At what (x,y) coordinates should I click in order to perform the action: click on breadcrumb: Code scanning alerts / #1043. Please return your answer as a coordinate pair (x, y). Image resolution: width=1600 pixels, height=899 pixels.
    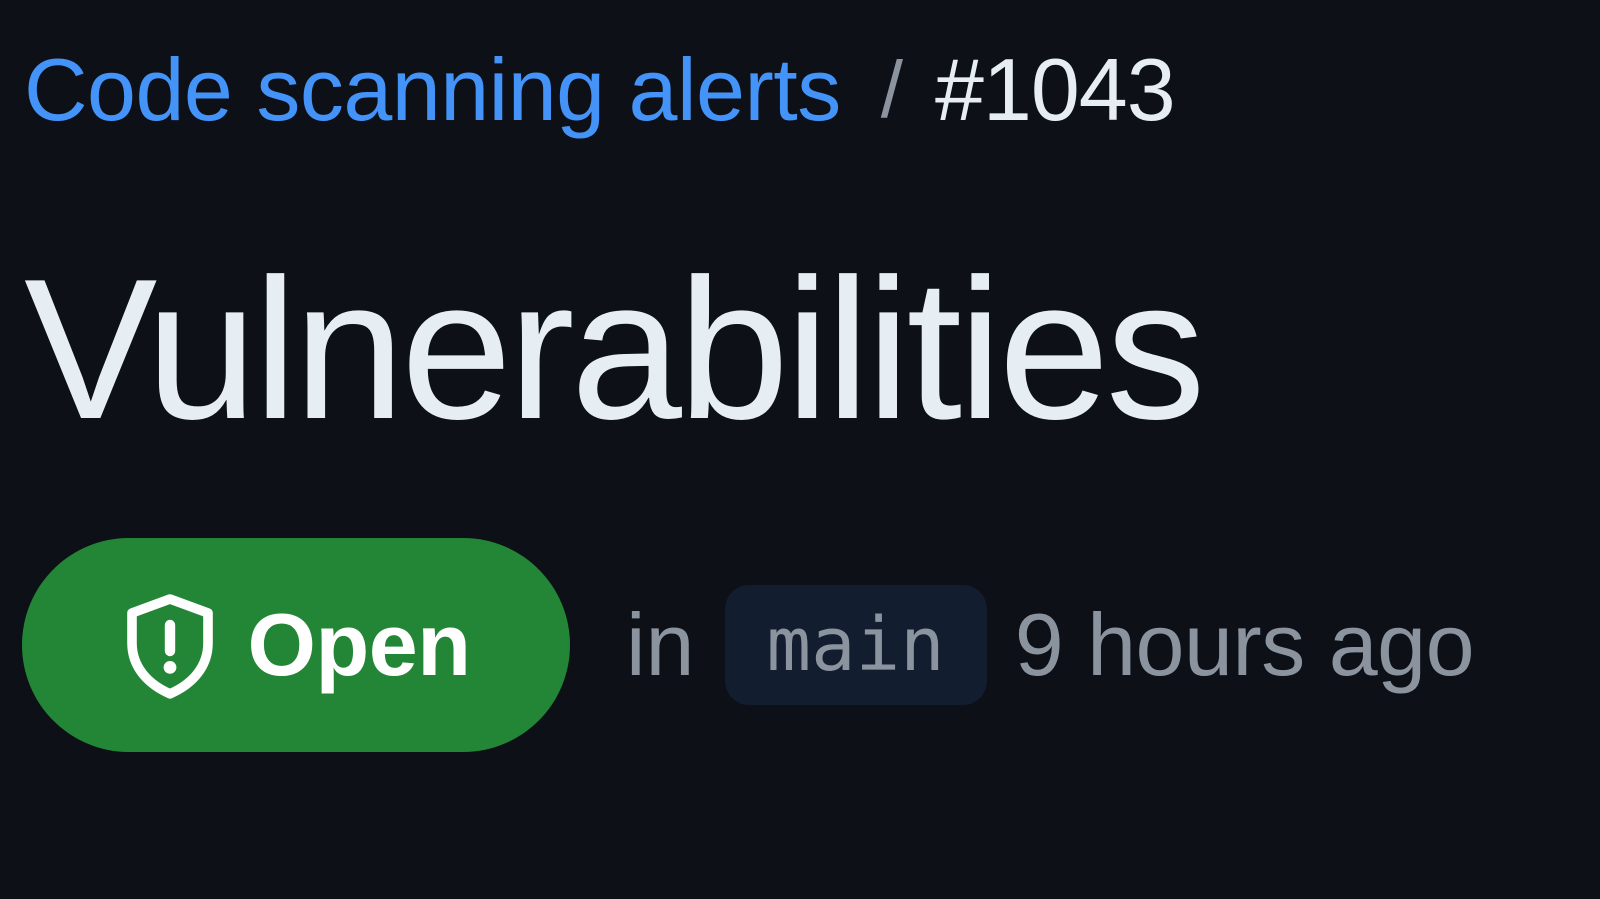
    Looking at the image, I should click on (600, 90).